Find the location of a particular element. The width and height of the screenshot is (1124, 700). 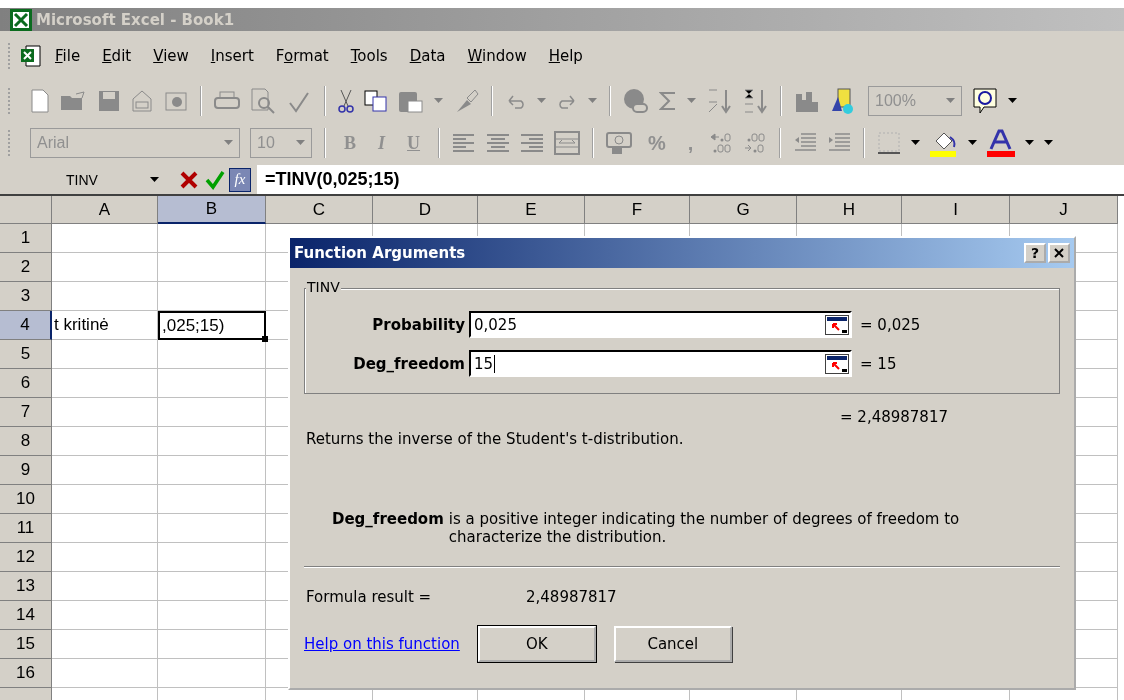

argument-label: Probability is located at coordinates (418, 324).